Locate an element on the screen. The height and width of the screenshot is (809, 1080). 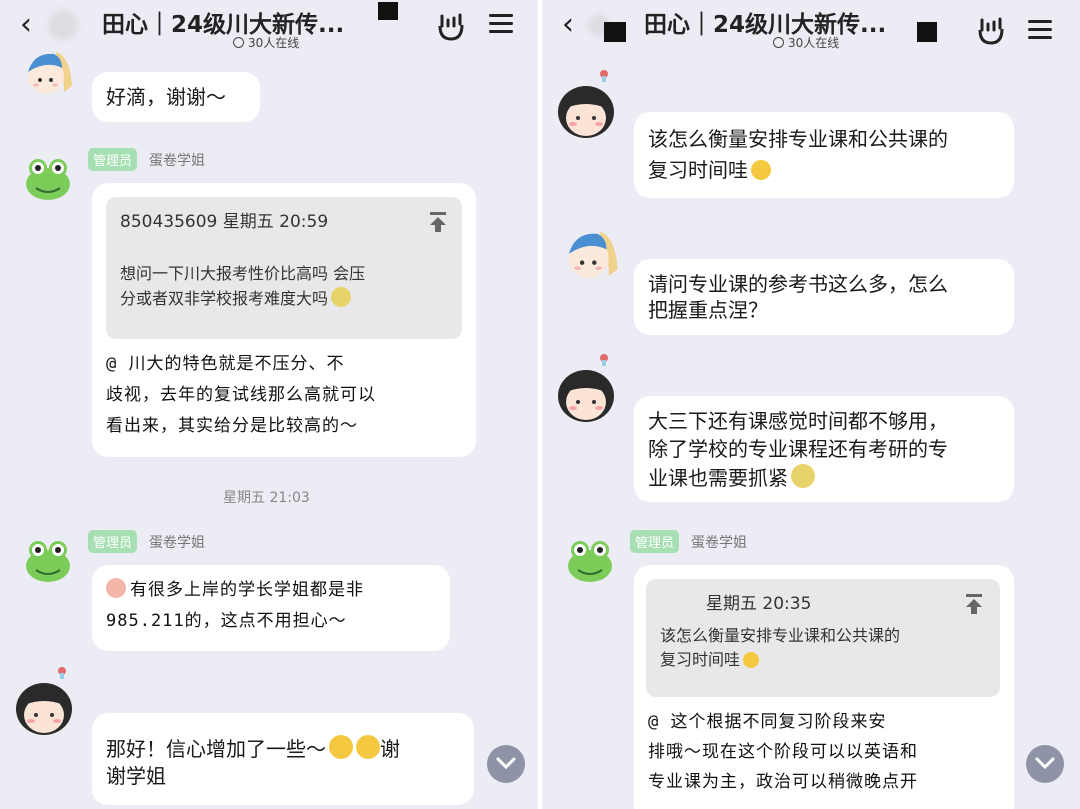
message-line-2: 把握重点涅？ is located at coordinates (708, 310).